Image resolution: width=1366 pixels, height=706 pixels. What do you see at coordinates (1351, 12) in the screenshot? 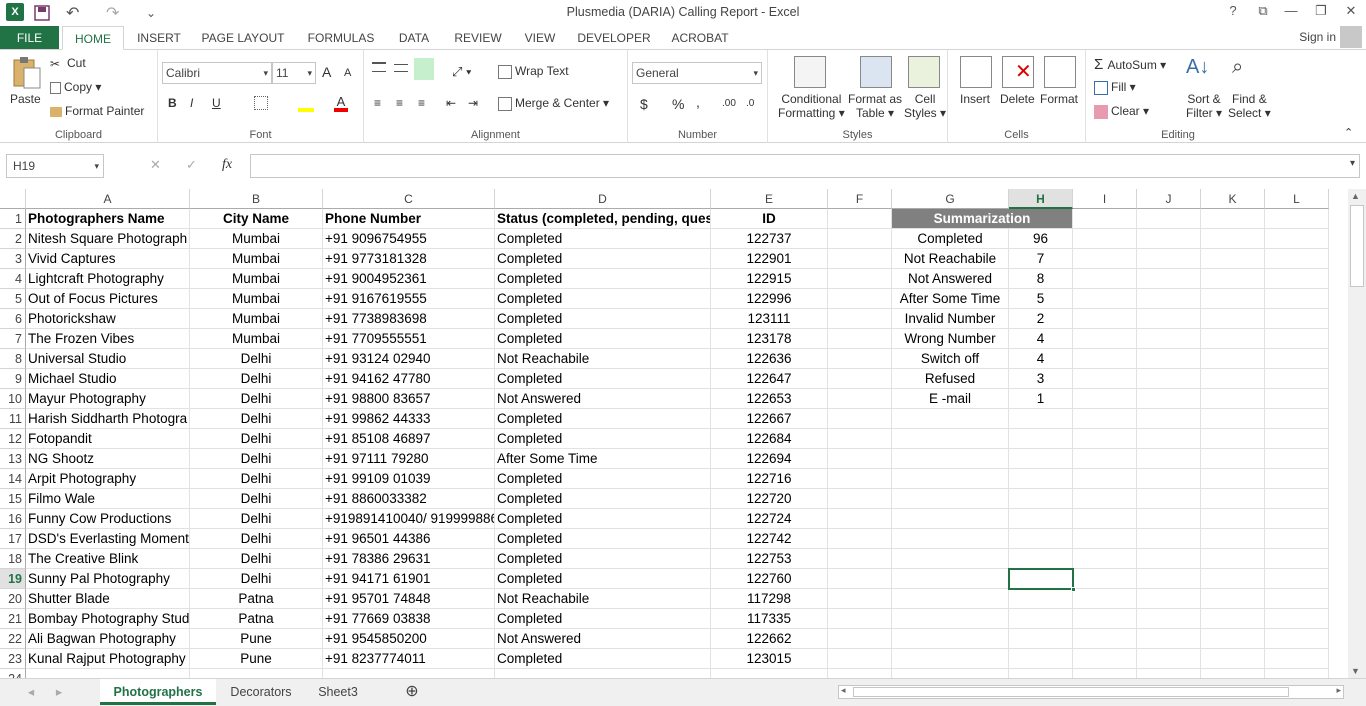
I see `close-icon: ✕` at bounding box center [1351, 12].